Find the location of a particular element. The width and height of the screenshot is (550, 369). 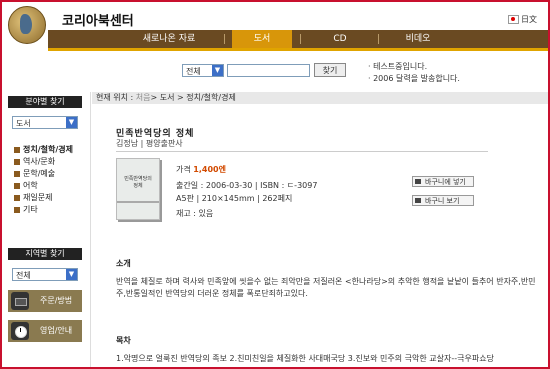

view-cart-label: 바구니 보기 is located at coordinates (442, 201).